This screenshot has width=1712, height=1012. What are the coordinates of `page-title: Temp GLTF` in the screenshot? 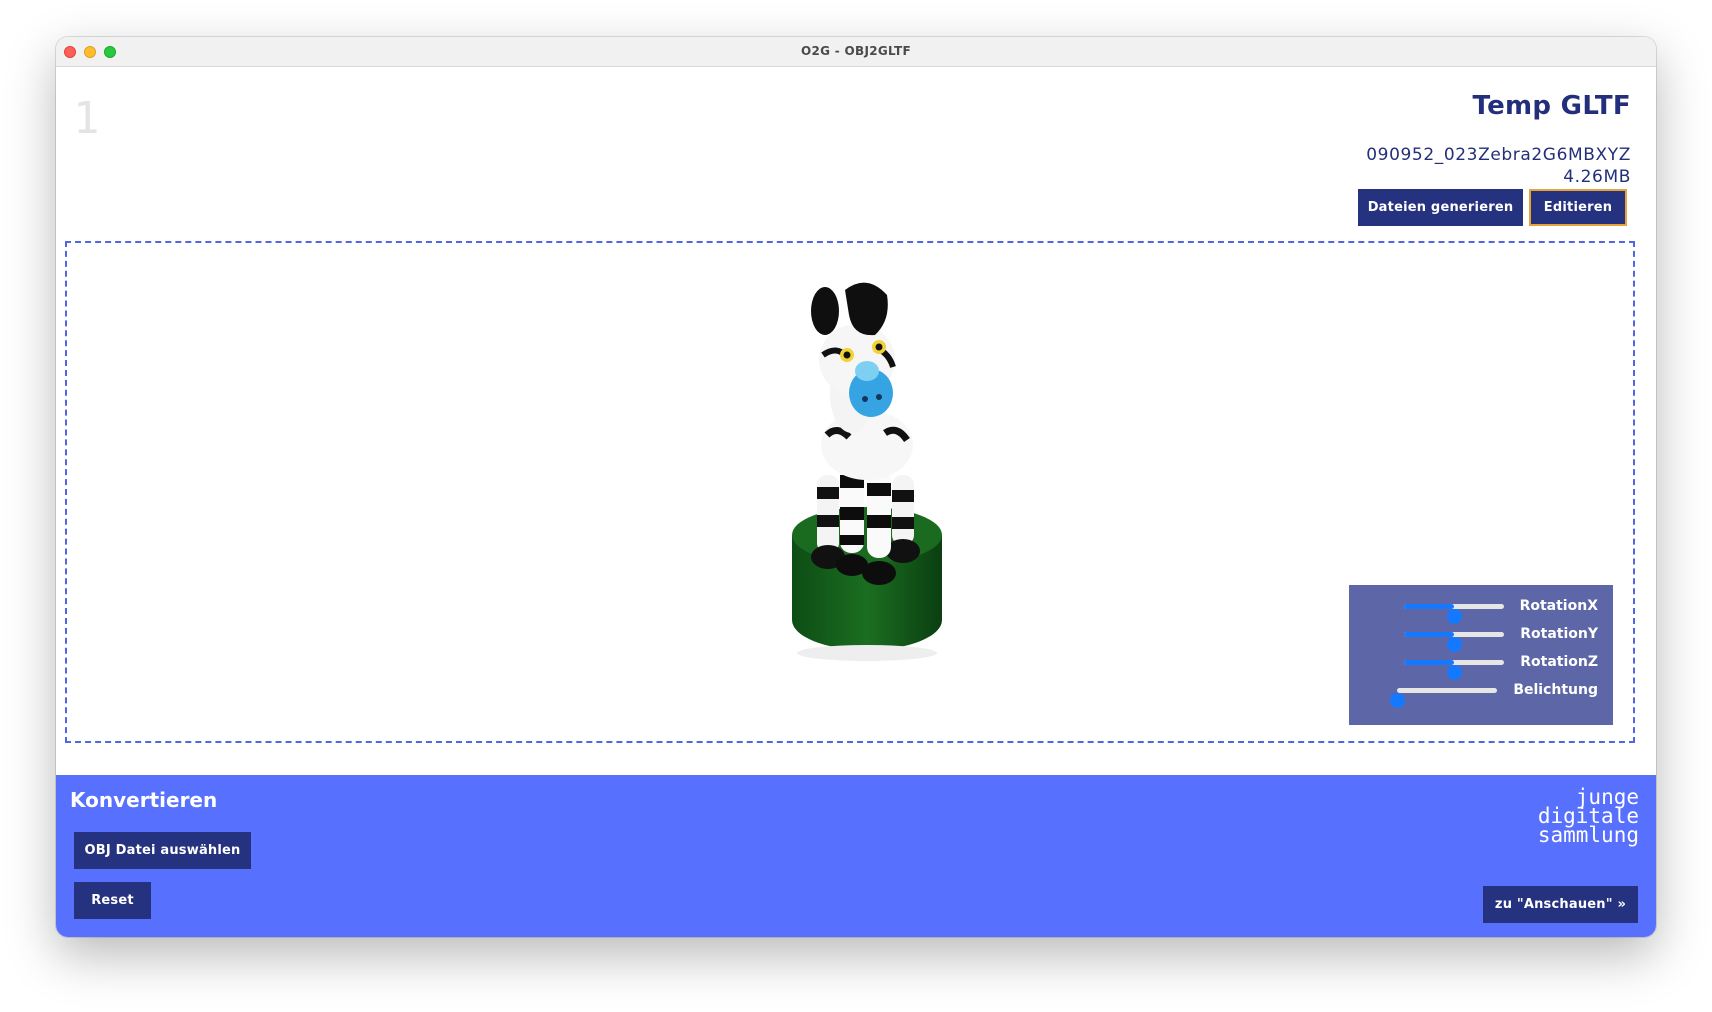 It's located at (1551, 106).